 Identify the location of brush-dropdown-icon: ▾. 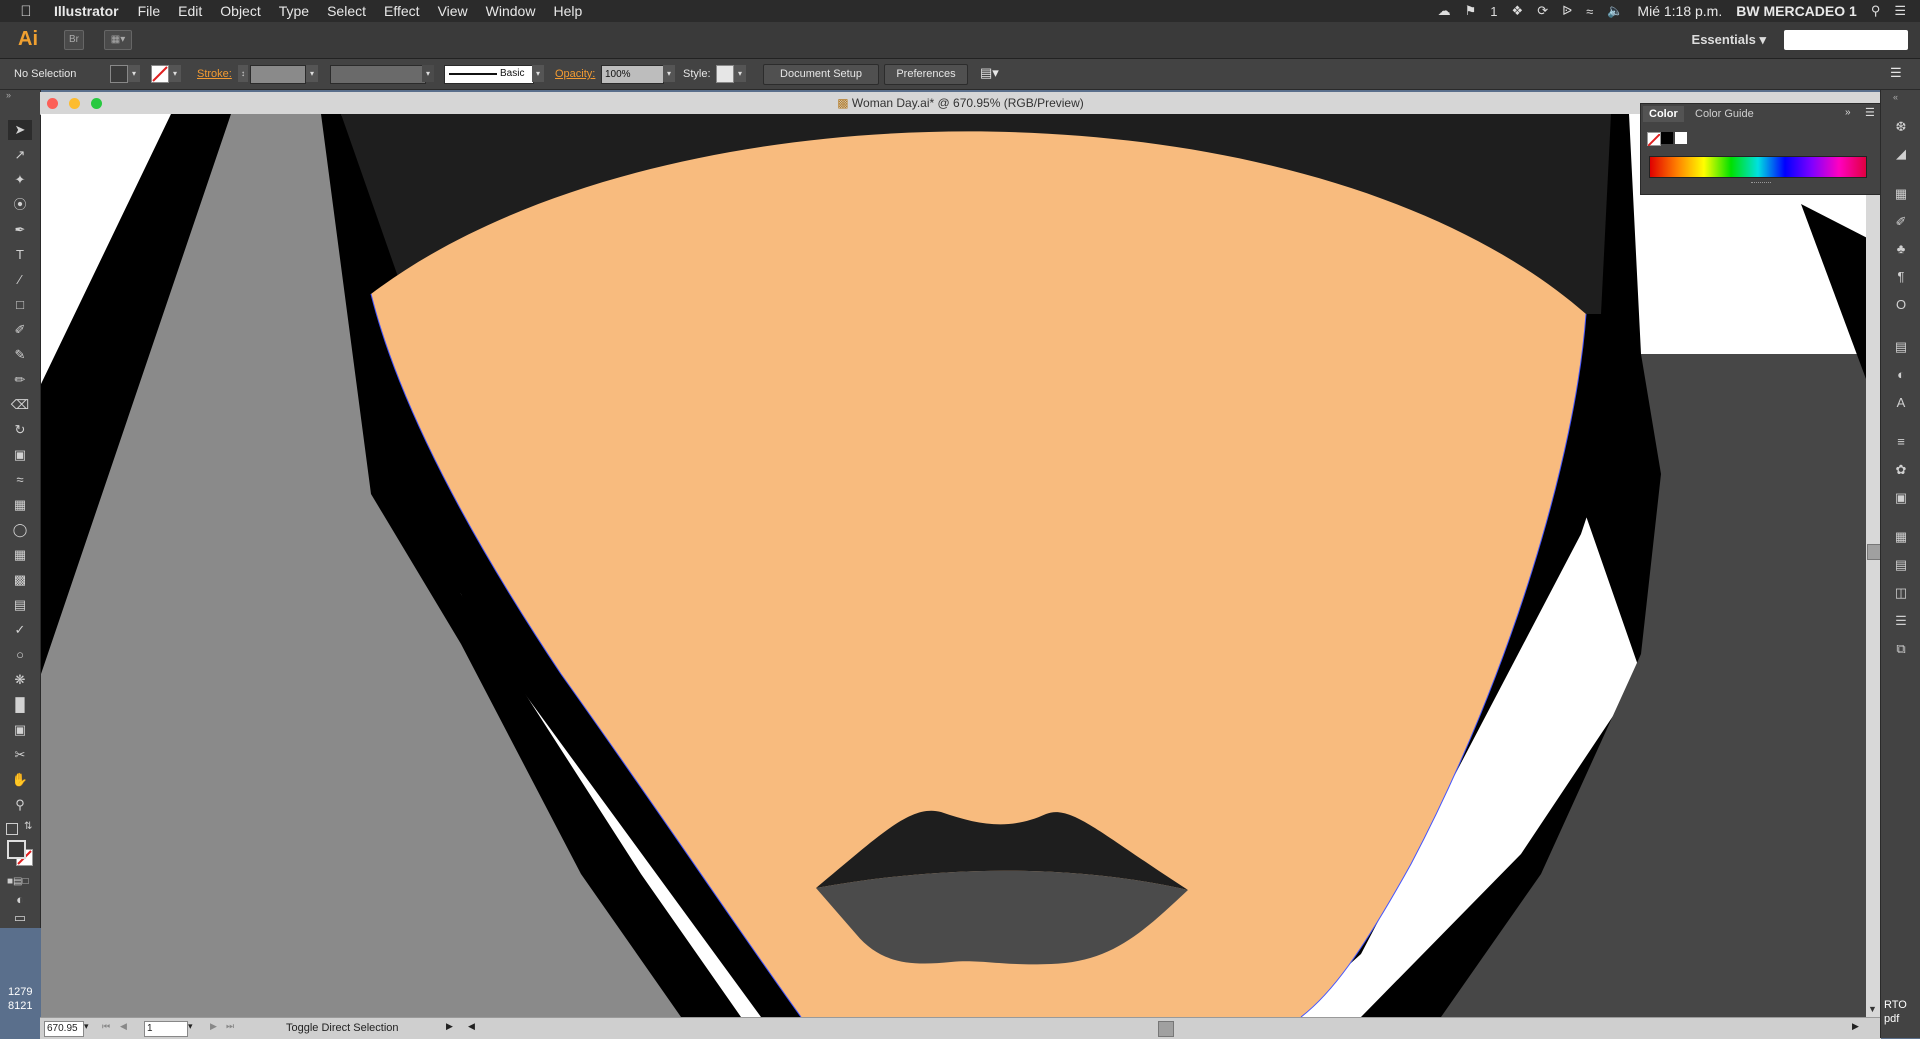
(538, 73).